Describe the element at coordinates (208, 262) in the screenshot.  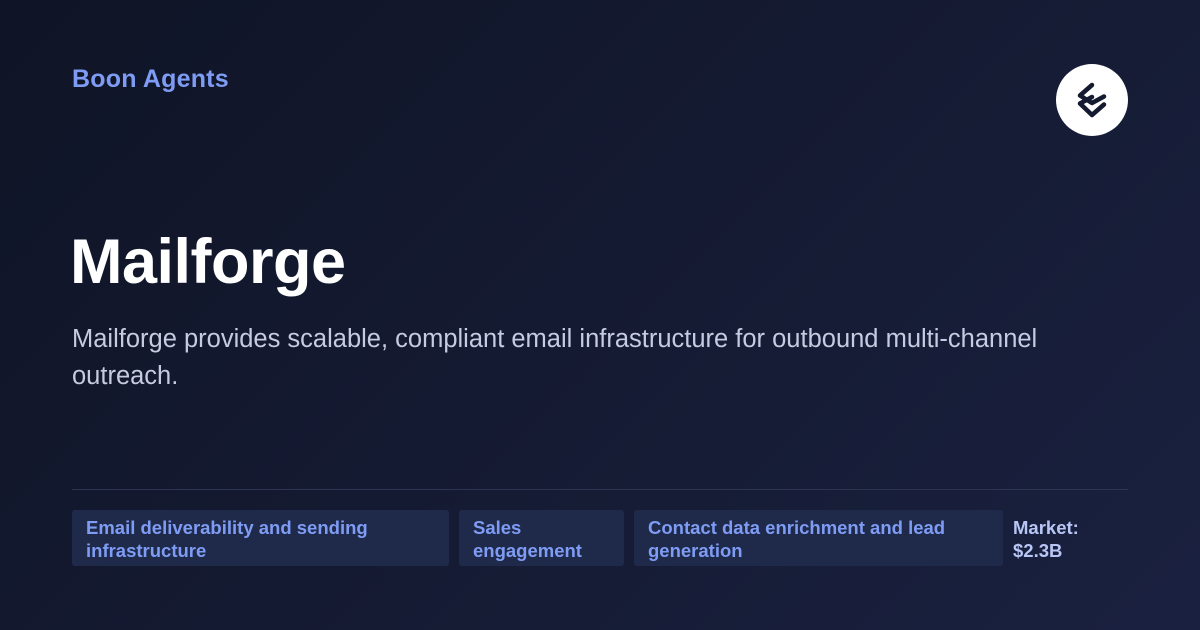
I see `company-name: Mailforge` at that location.